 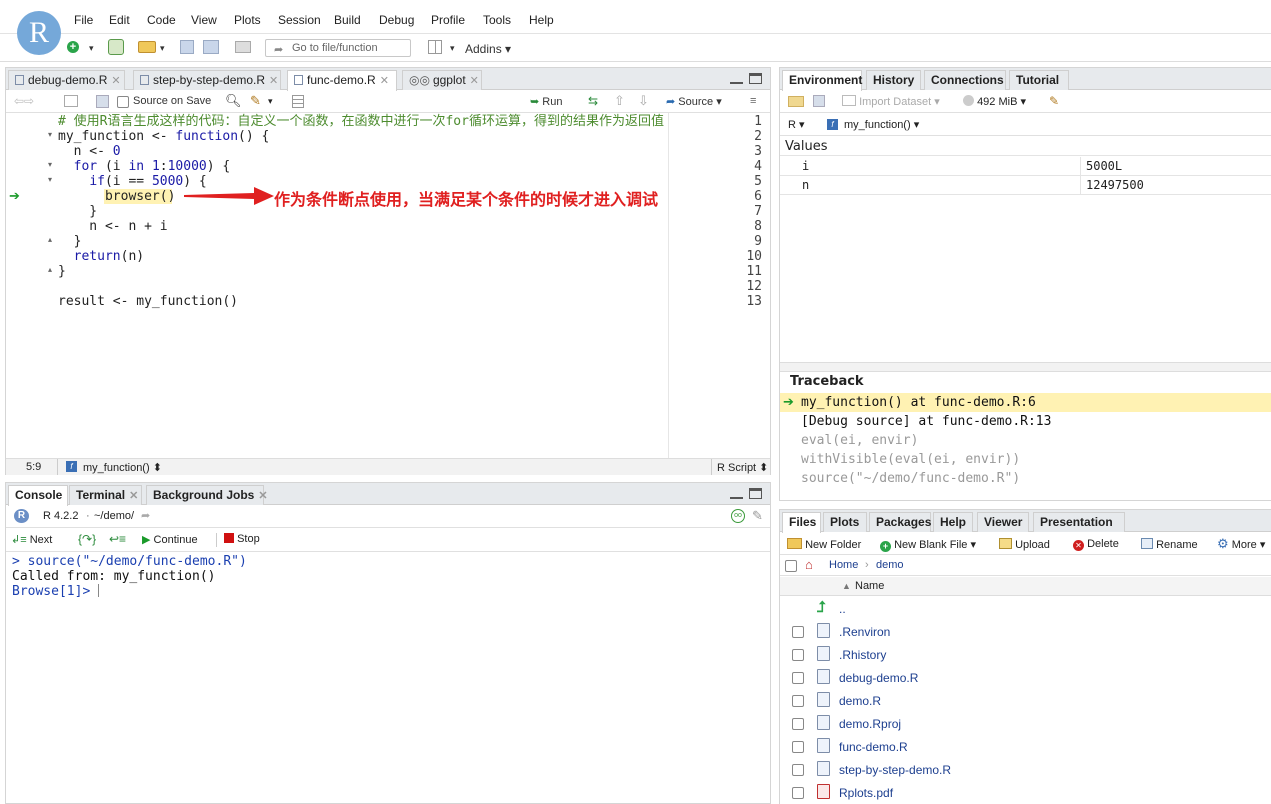 I want to click on home-icon: ⌂, so click(x=809, y=564).